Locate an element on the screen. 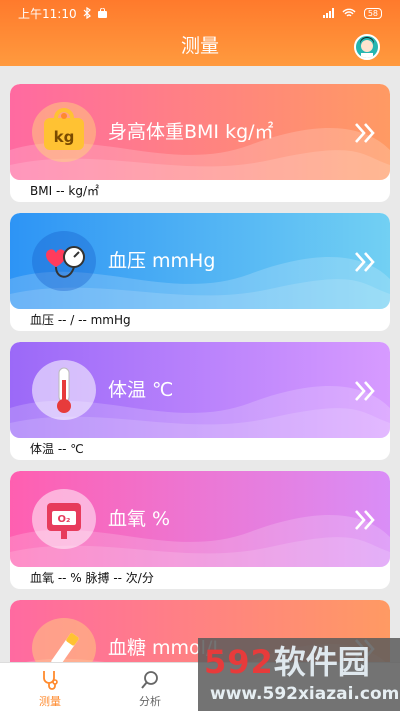 Image resolution: width=400 pixels, height=711 pixels. svg-text: O₂ is located at coordinates (64, 519).